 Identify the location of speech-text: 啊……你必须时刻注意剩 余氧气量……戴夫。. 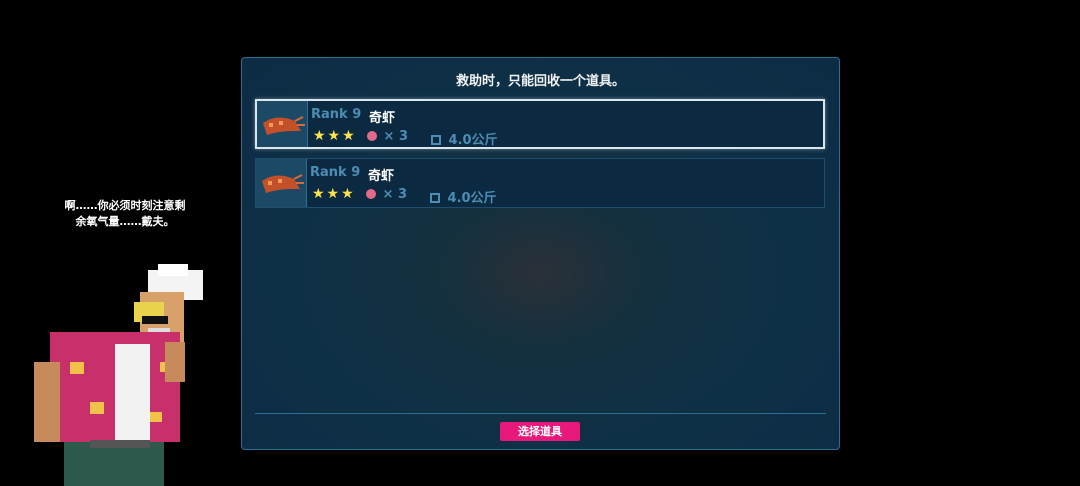
(125, 214).